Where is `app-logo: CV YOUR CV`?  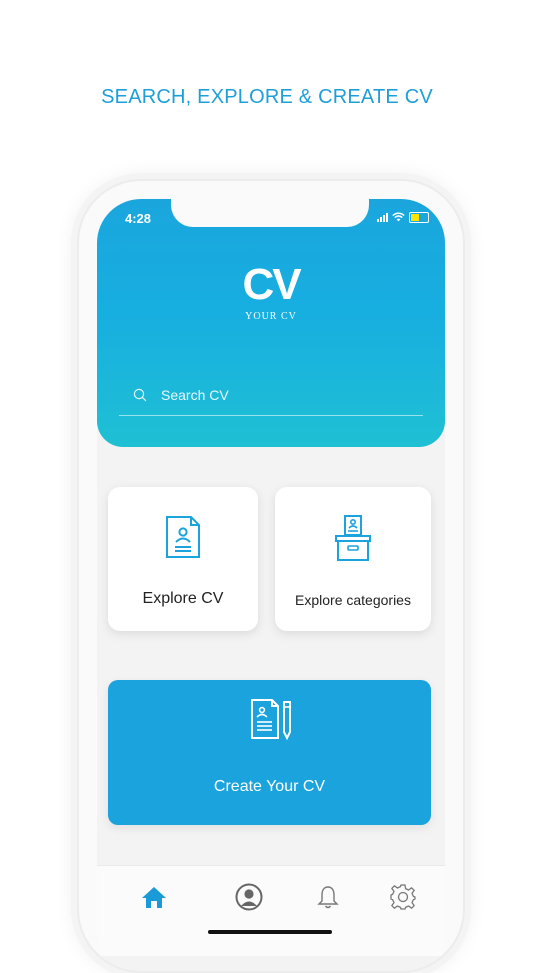 app-logo: CV YOUR CV is located at coordinates (271, 291).